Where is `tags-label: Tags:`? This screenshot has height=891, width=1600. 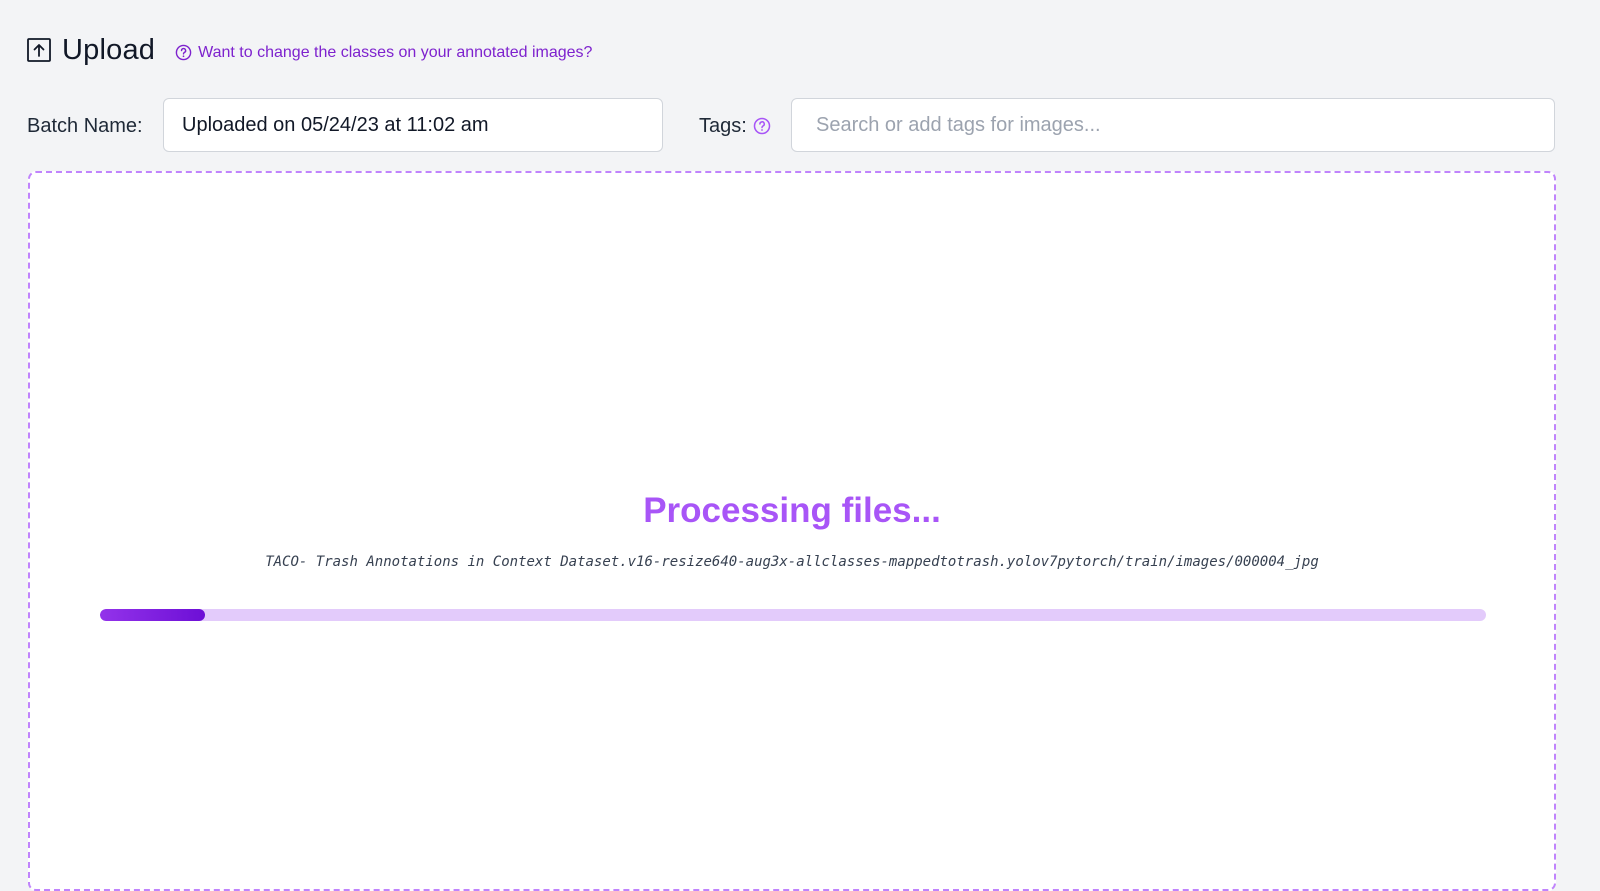
tags-label: Tags: is located at coordinates (723, 126).